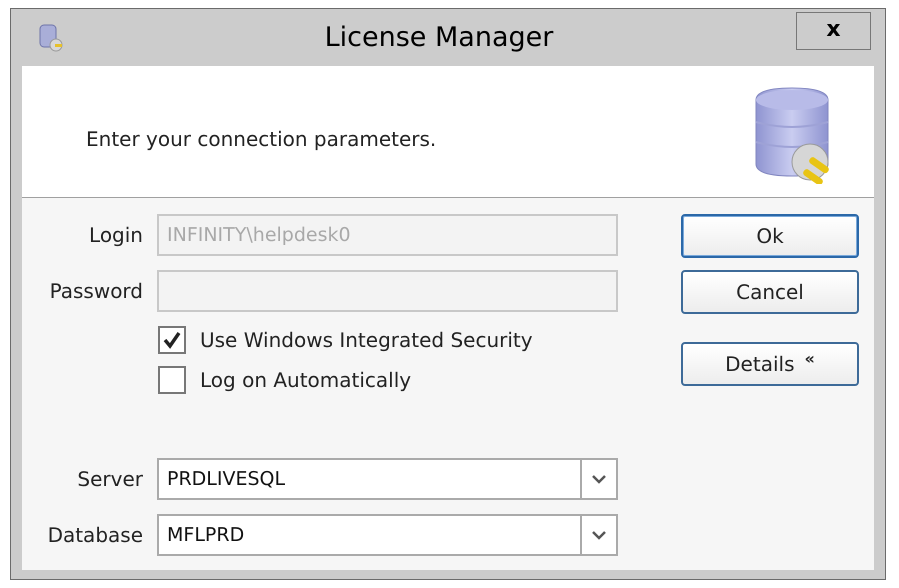  Describe the element at coordinates (770, 364) in the screenshot. I see `details-button: Details «` at that location.